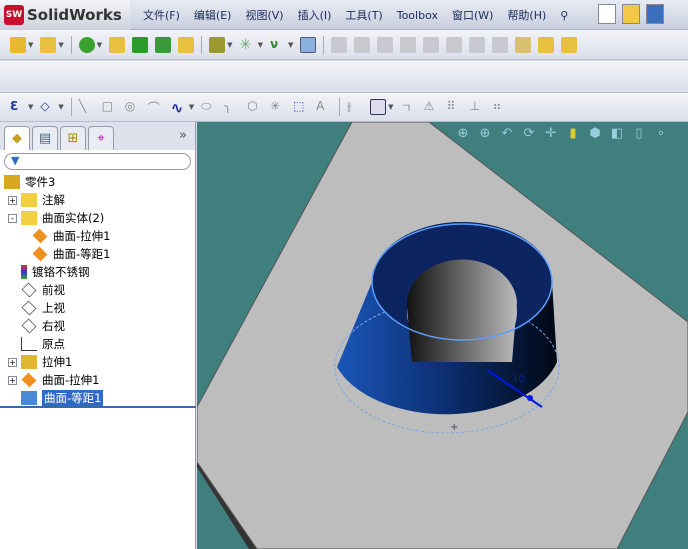 This screenshot has height=549, width=688. What do you see at coordinates (408, 44) in the screenshot?
I see `surface-tool-icon` at bounding box center [408, 44].